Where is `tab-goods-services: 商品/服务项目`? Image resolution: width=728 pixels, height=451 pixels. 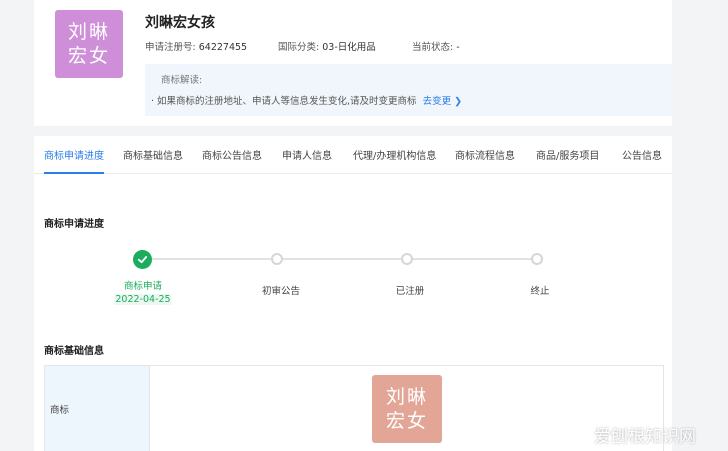 tab-goods-services: 商品/服务项目 is located at coordinates (567, 158).